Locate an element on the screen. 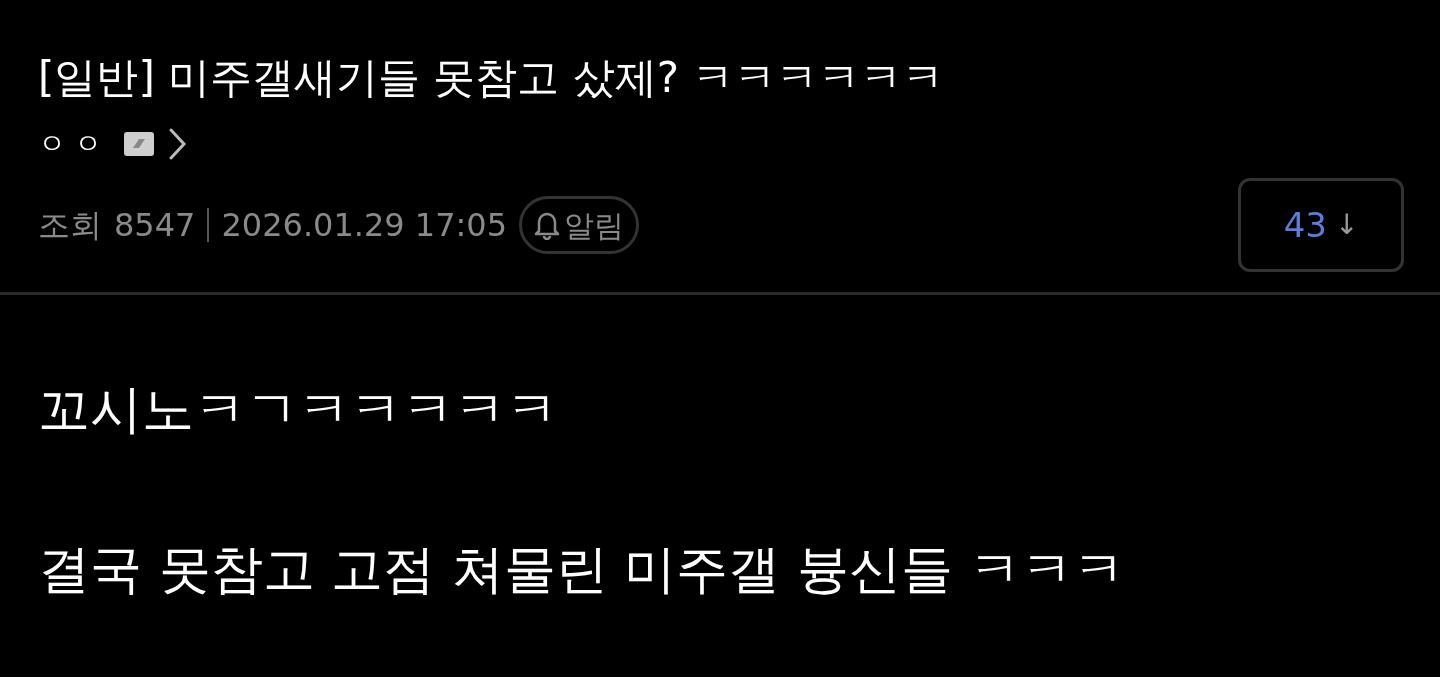 This screenshot has width=1440, height=677. alert-button: 알림 is located at coordinates (579, 225).